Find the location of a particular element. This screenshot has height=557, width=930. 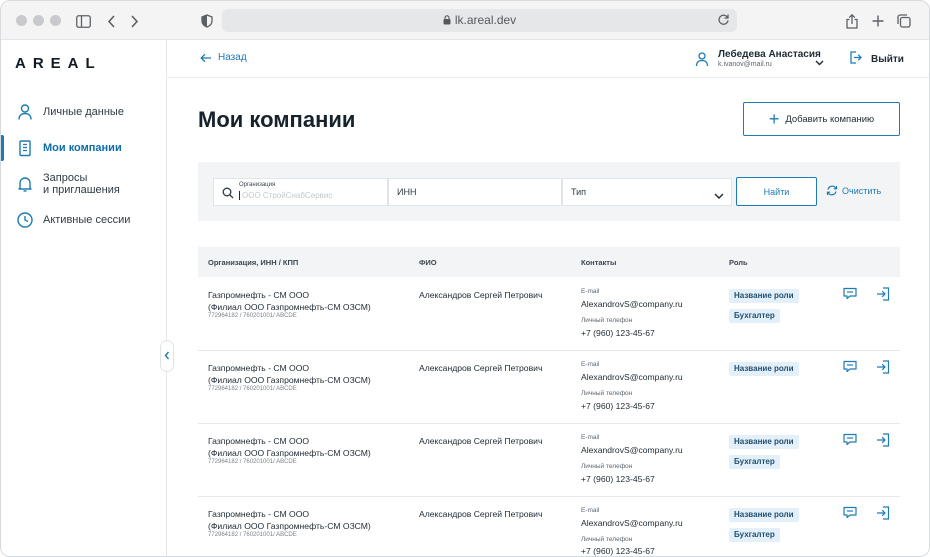

clear-label: Очистить is located at coordinates (862, 190).